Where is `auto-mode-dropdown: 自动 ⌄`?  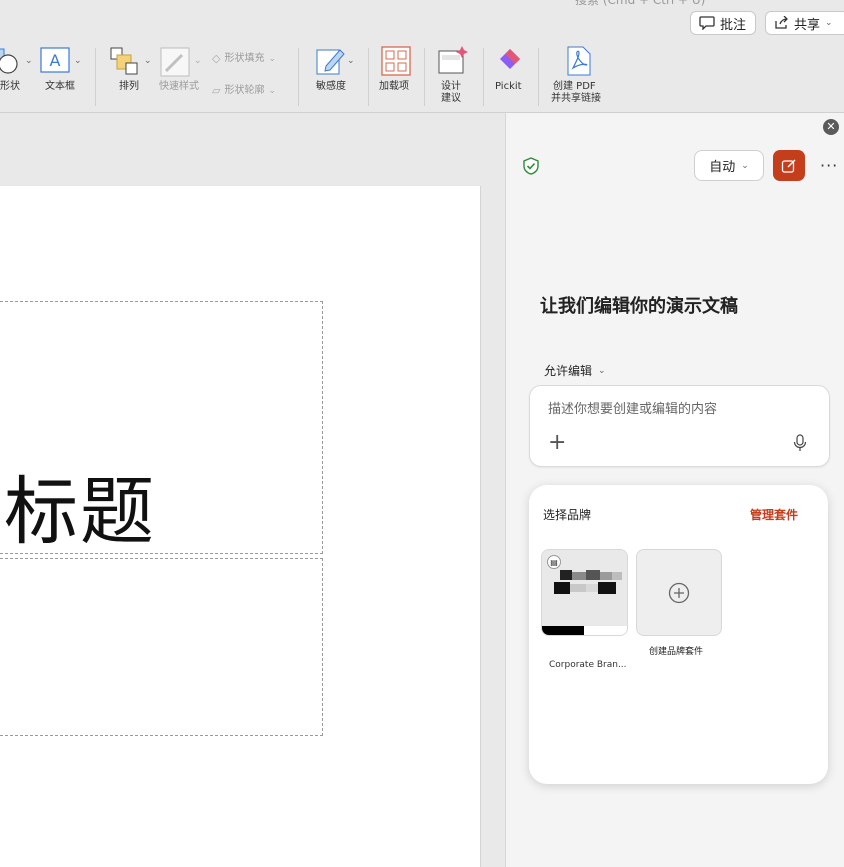
auto-mode-dropdown: 自动 ⌄ is located at coordinates (729, 165).